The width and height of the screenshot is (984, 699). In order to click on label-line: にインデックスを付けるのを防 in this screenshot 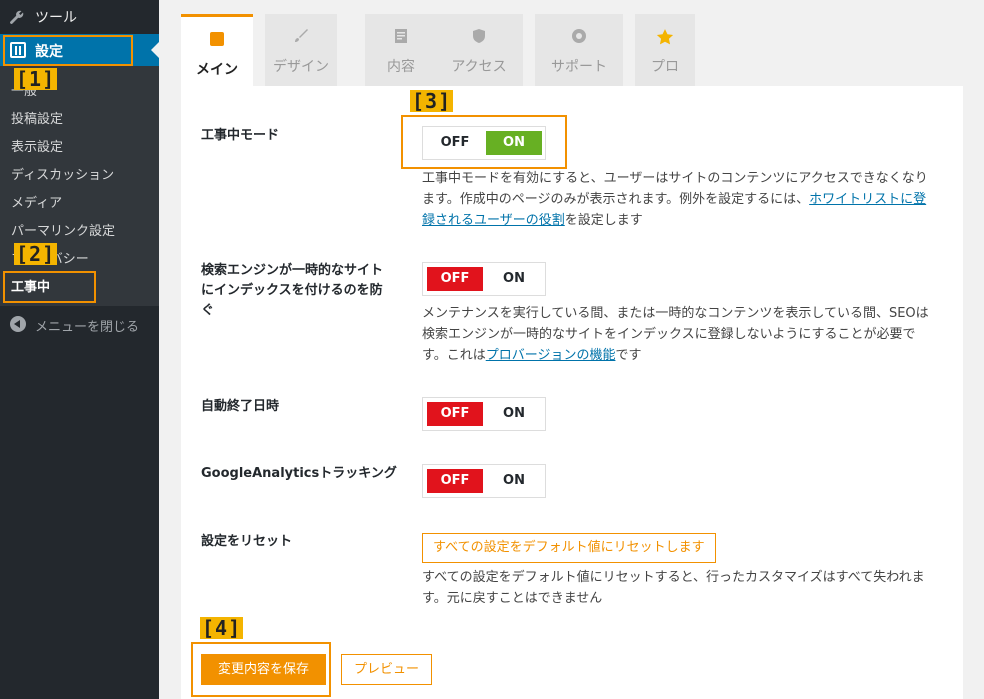, I will do `click(292, 290)`.